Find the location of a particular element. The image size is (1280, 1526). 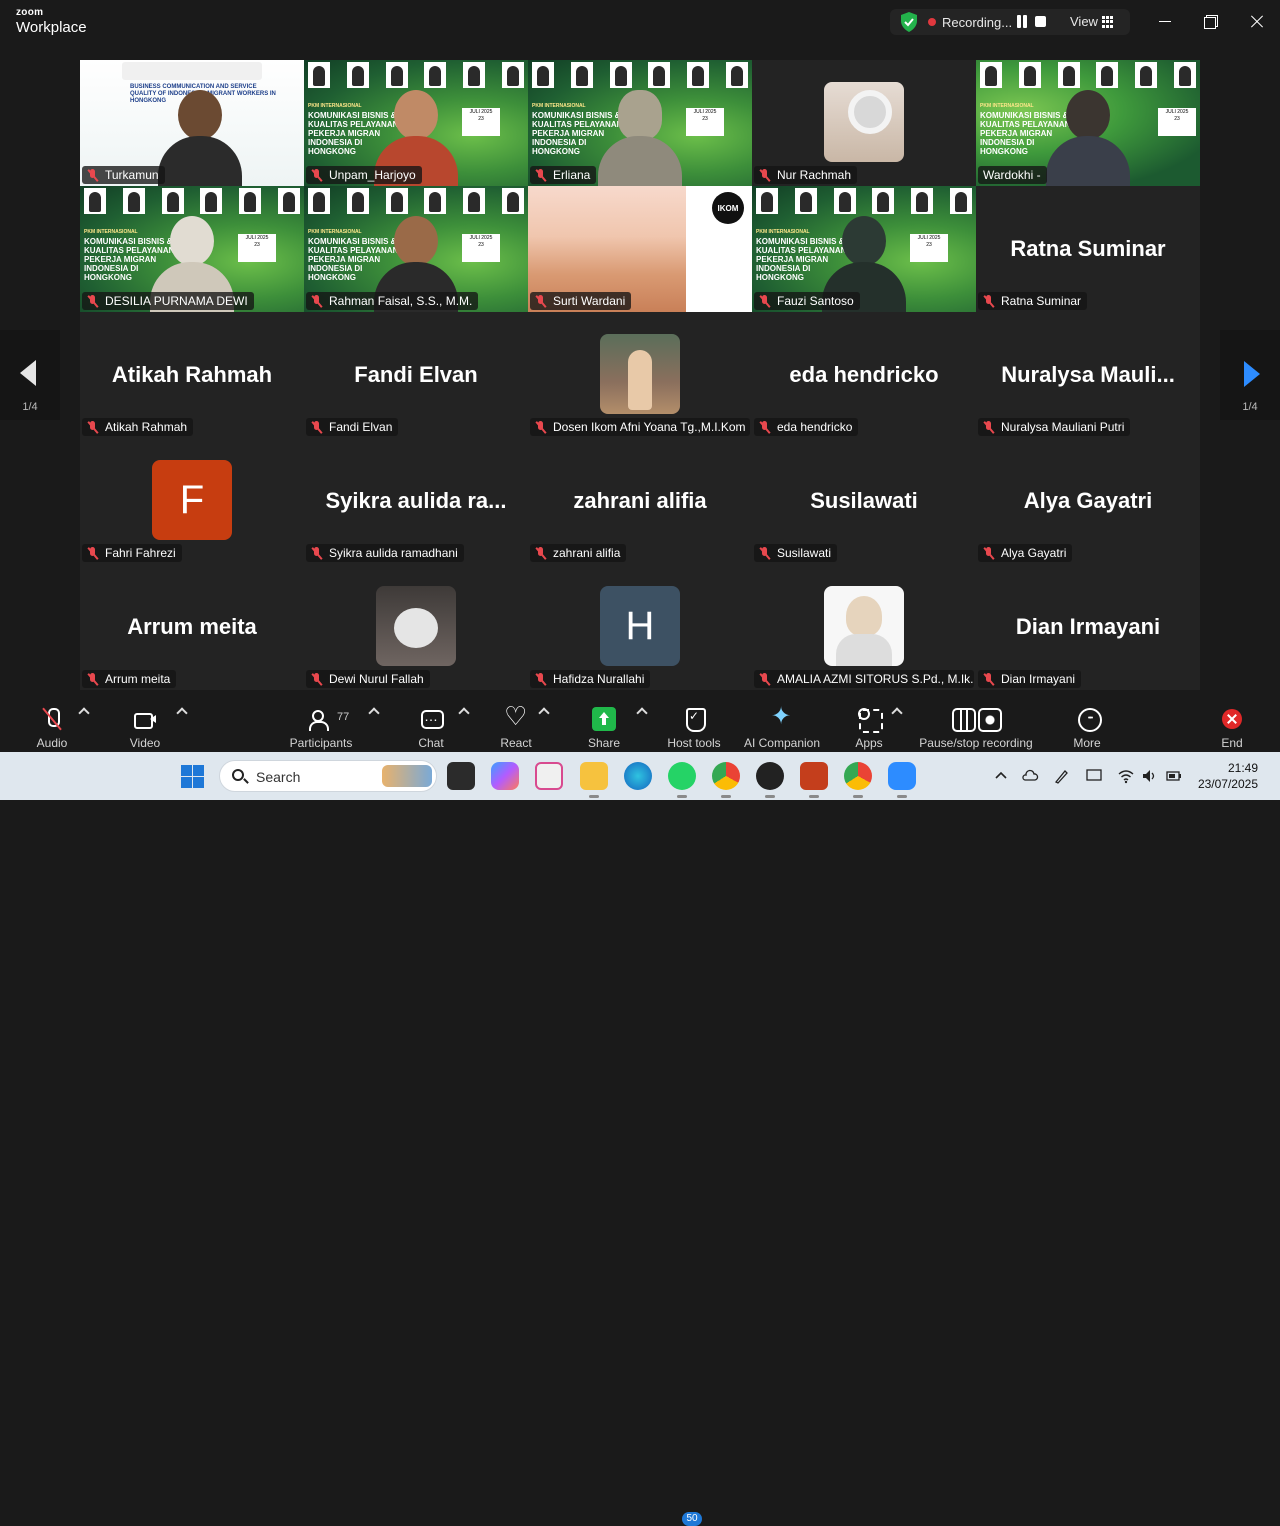

more-button: More is located at coordinates (1087, 725).